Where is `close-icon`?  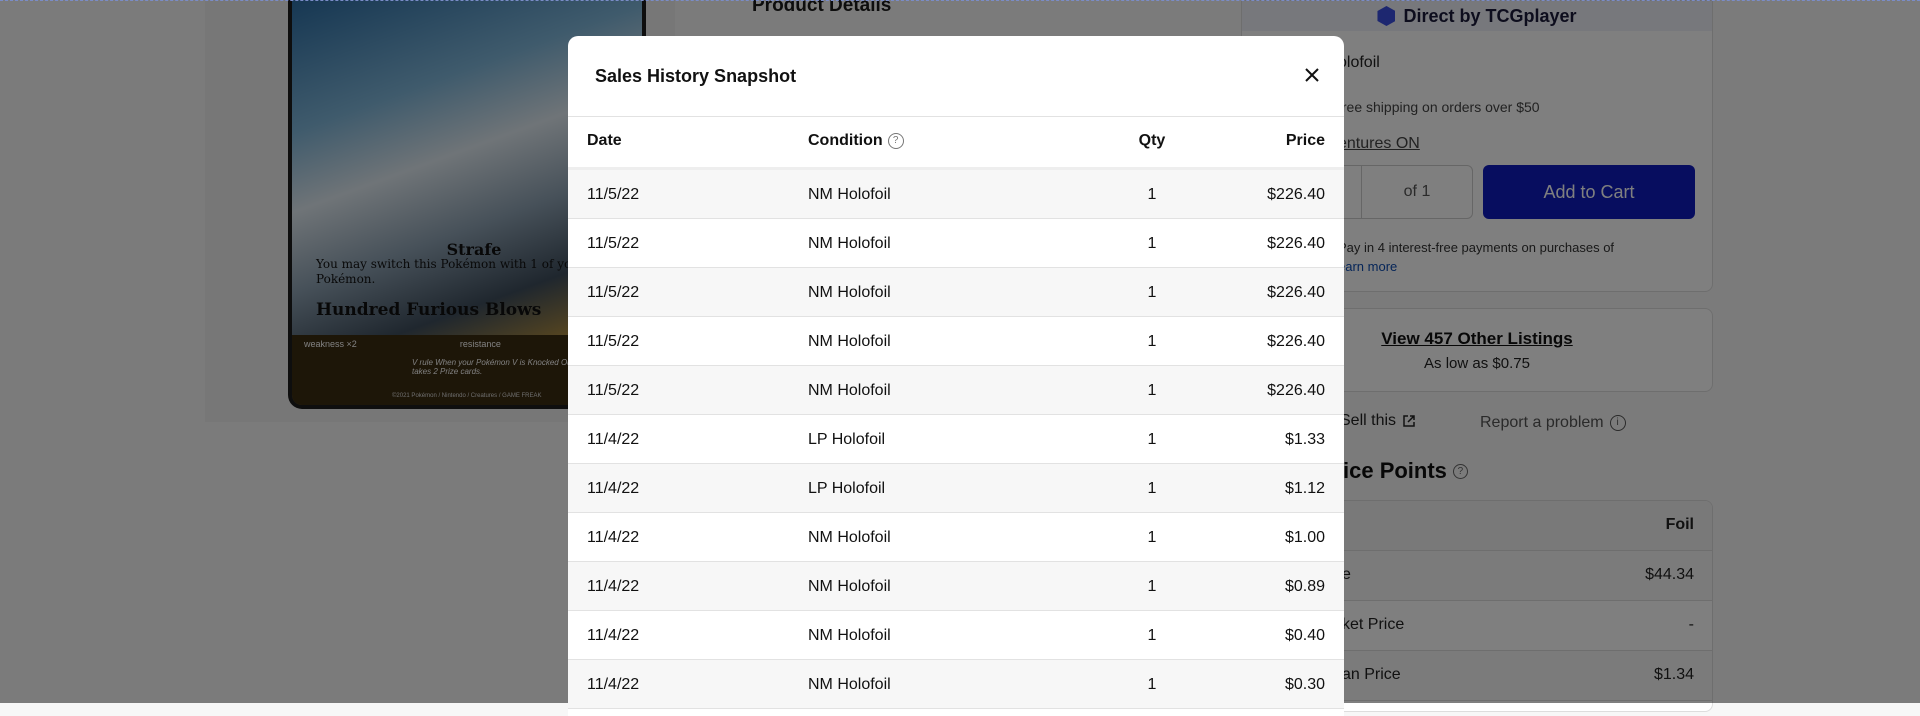
close-icon is located at coordinates (1312, 74).